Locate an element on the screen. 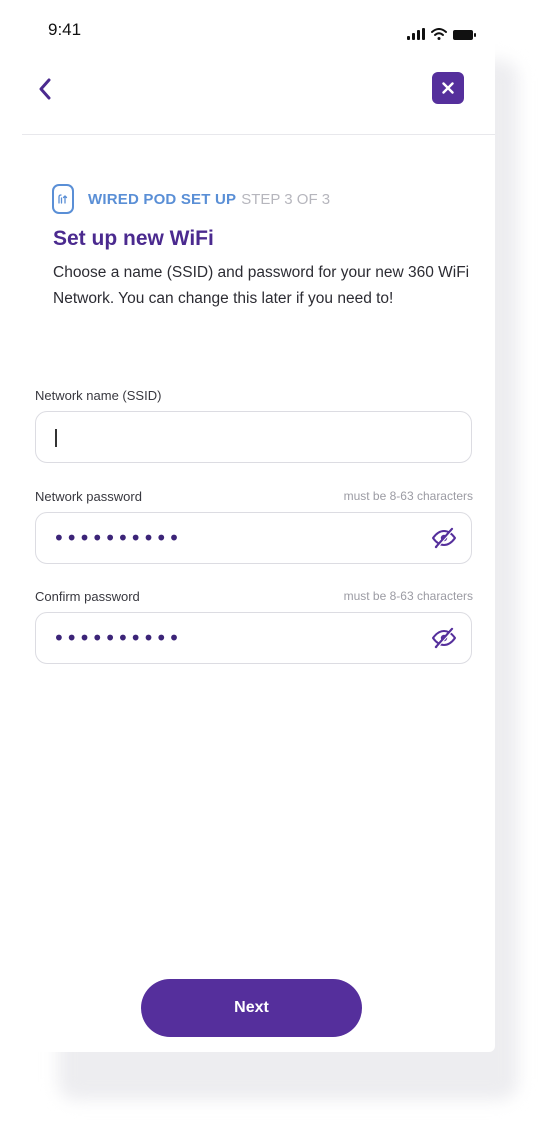 The height and width of the screenshot is (1123, 539). close-icon is located at coordinates (448, 88).